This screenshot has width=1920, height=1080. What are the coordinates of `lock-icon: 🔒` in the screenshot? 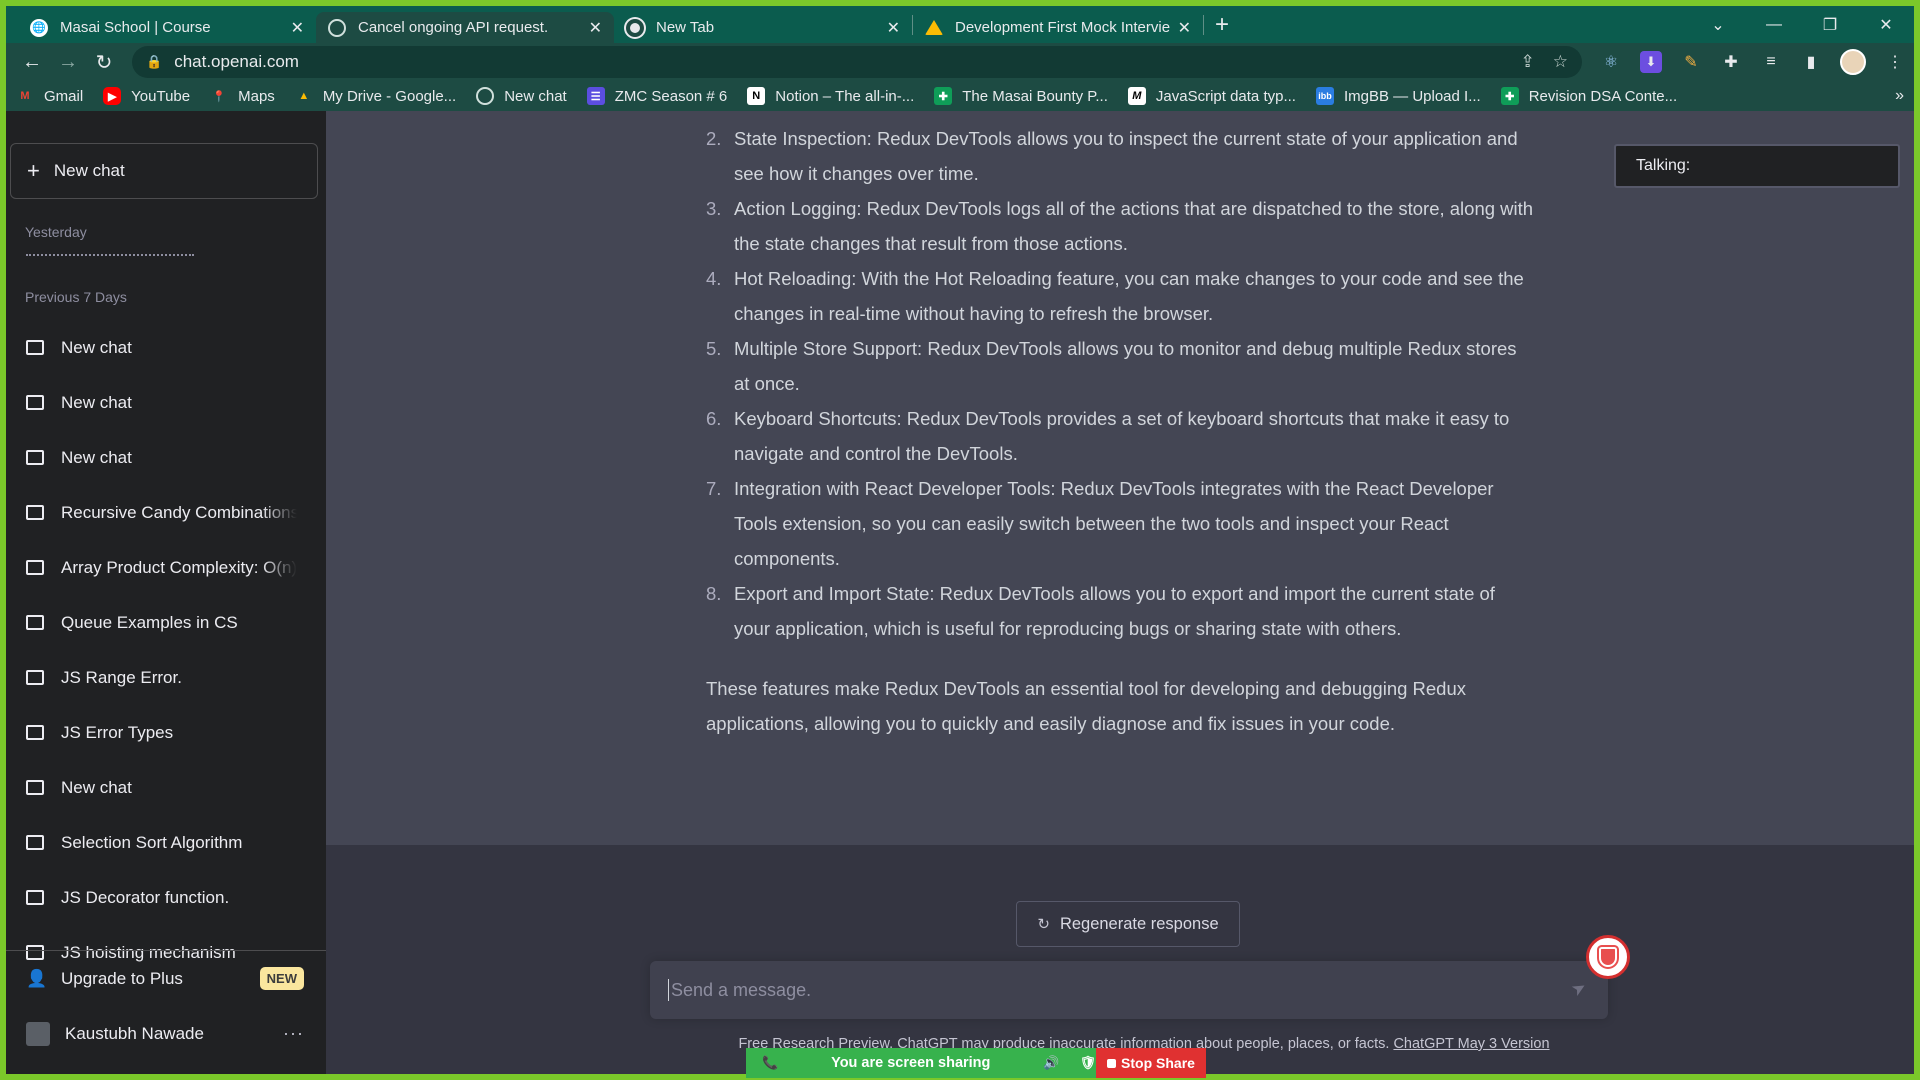 It's located at (154, 62).